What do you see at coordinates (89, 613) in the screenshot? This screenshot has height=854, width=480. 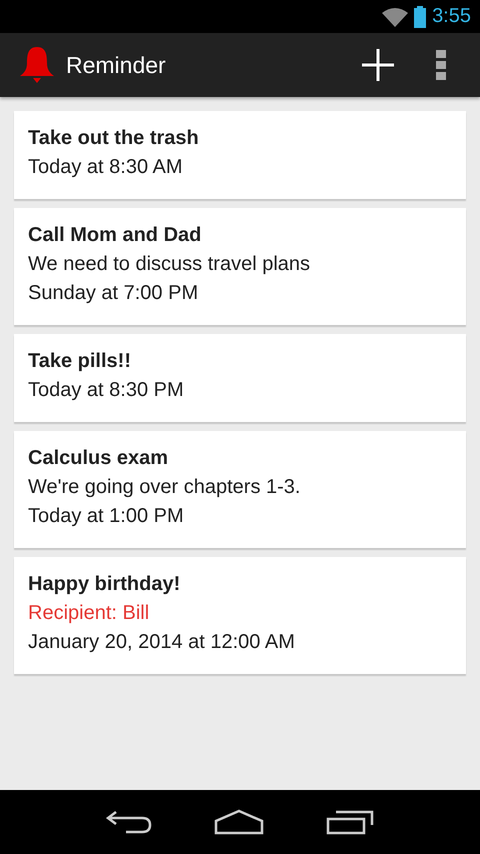 I see `reminder-recipient: Recipient: Bill` at bounding box center [89, 613].